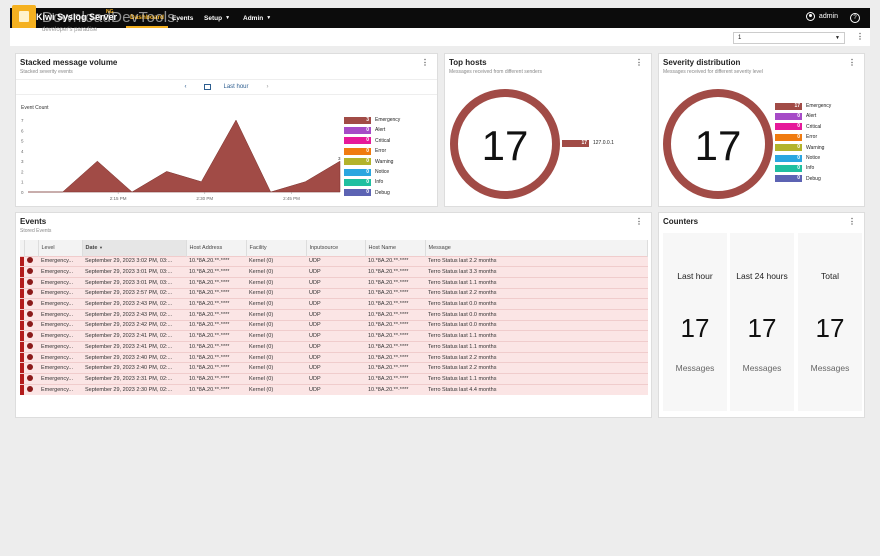  I want to click on volume-legend-item: 3 Emergency, so click(372, 120).